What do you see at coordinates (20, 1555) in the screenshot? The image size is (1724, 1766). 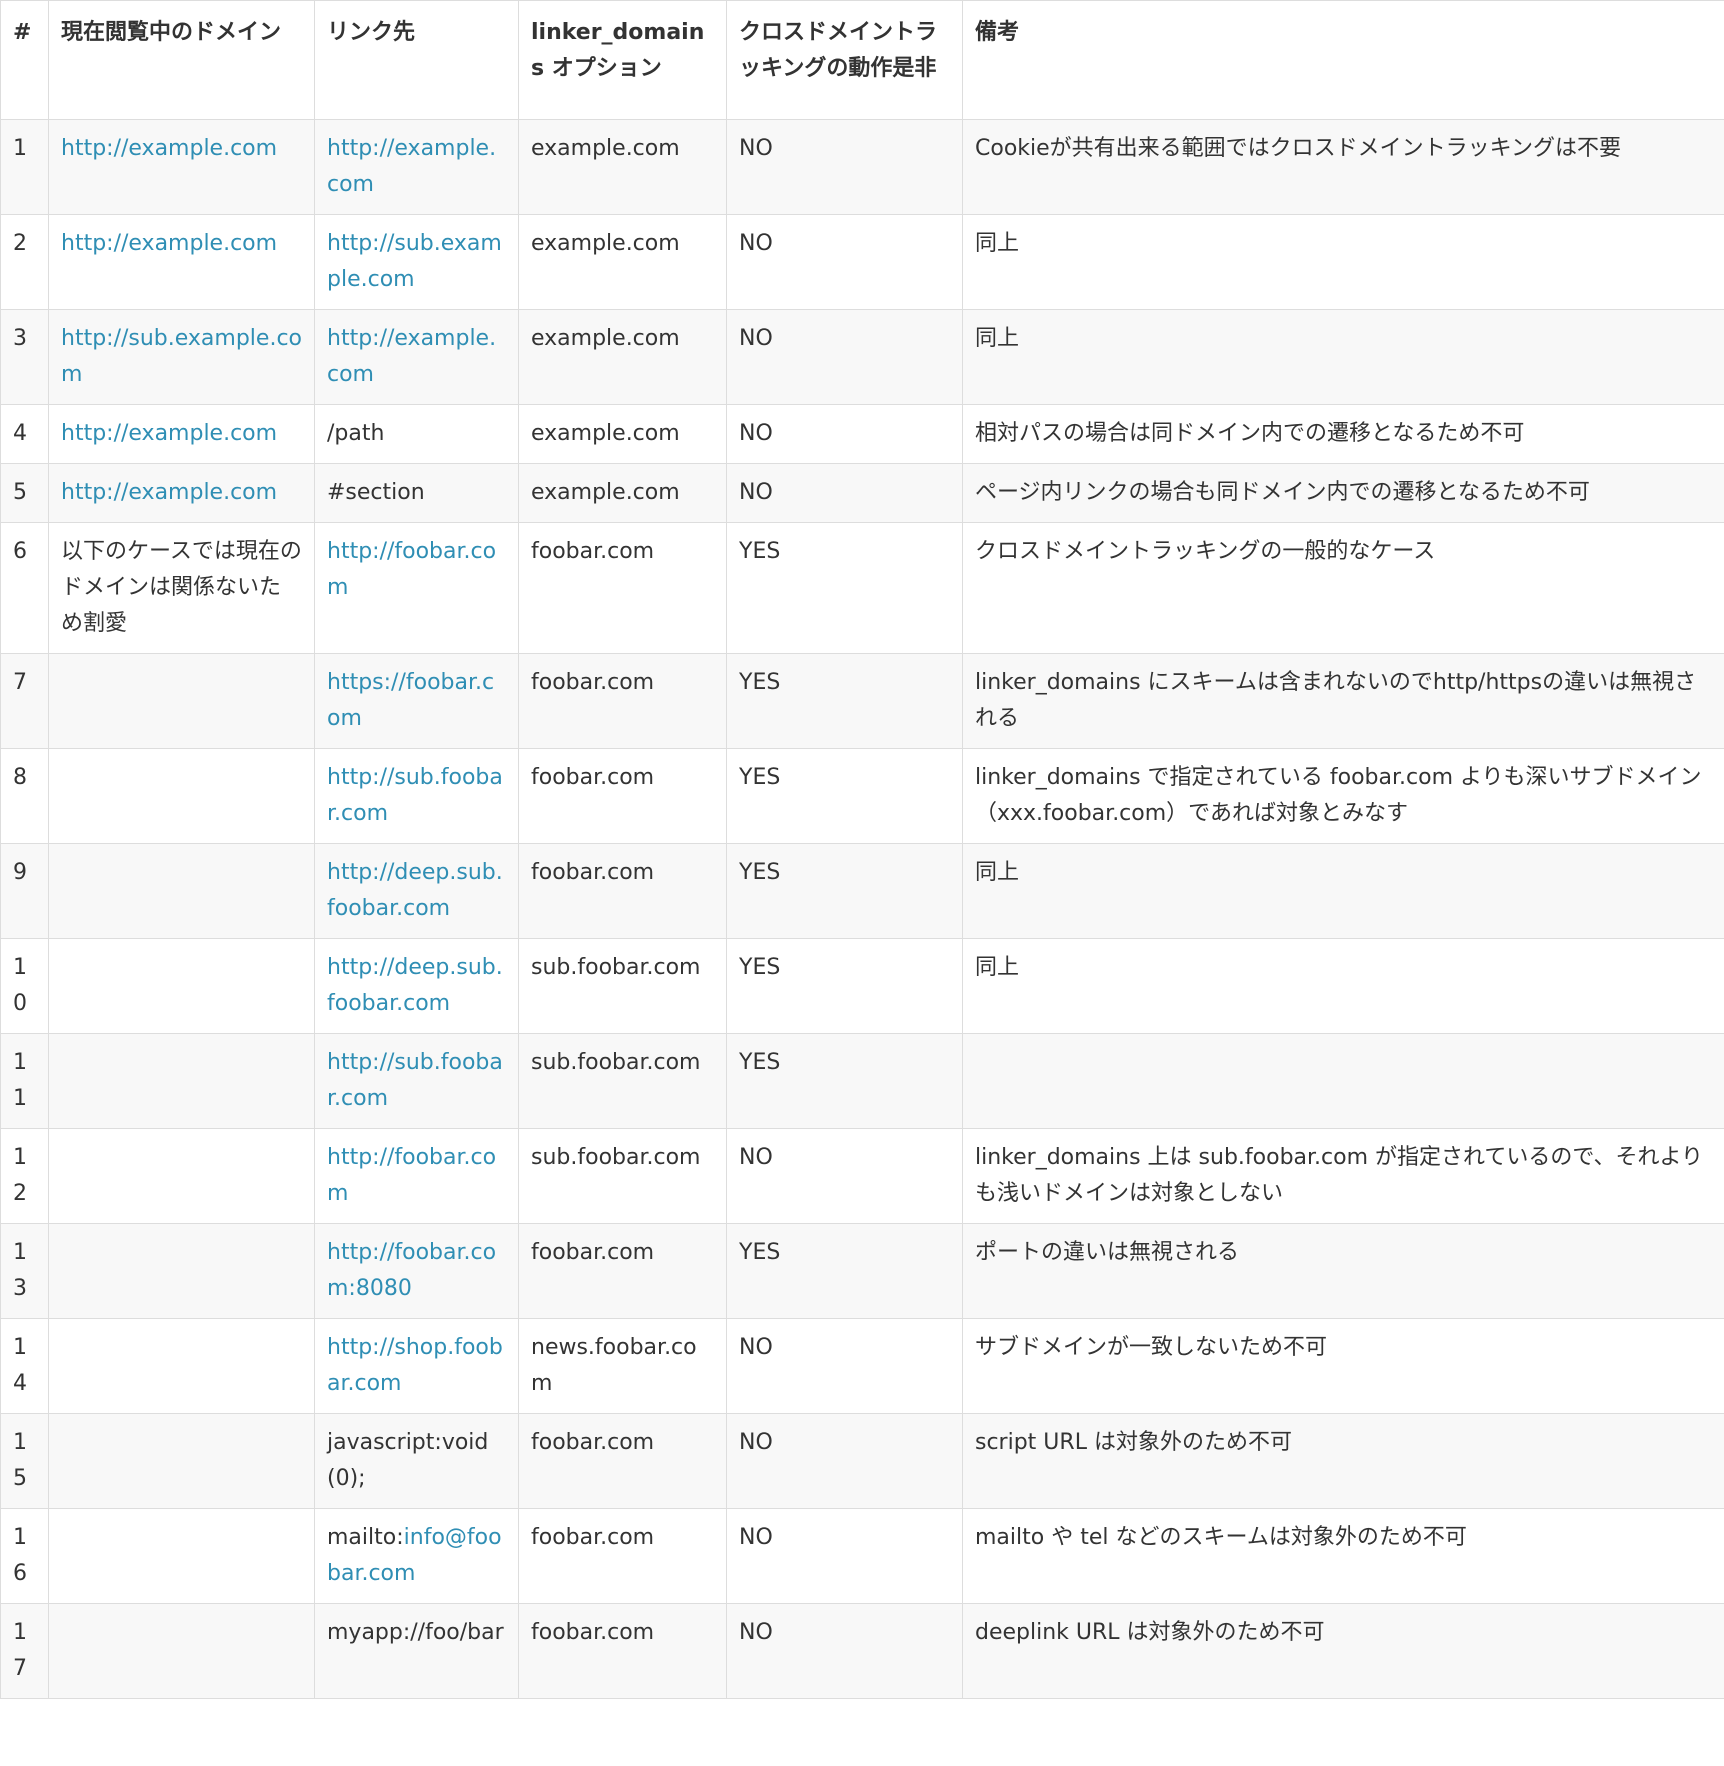 I see `row-number: 16` at bounding box center [20, 1555].